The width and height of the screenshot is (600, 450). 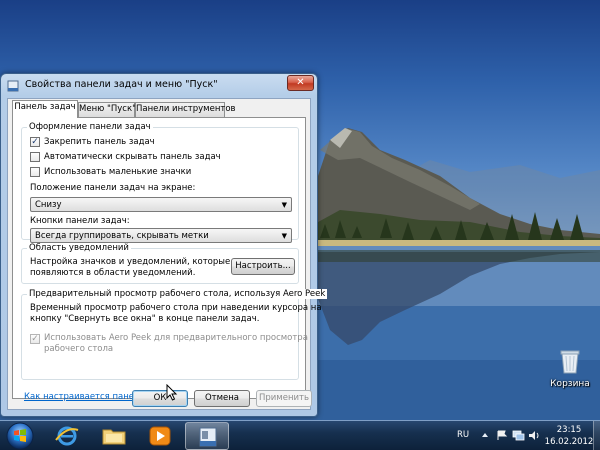 I want to click on notification-tray: RU 23:15 16.02.2012, so click(x=525, y=435).